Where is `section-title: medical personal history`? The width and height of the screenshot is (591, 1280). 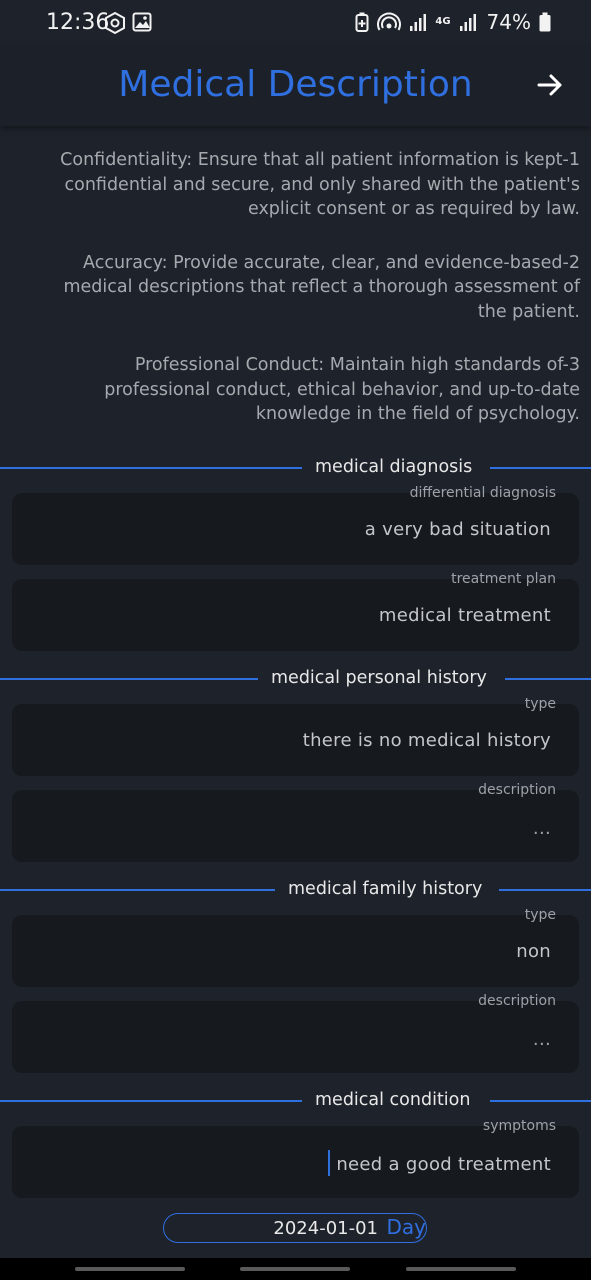 section-title: medical personal history is located at coordinates (379, 678).